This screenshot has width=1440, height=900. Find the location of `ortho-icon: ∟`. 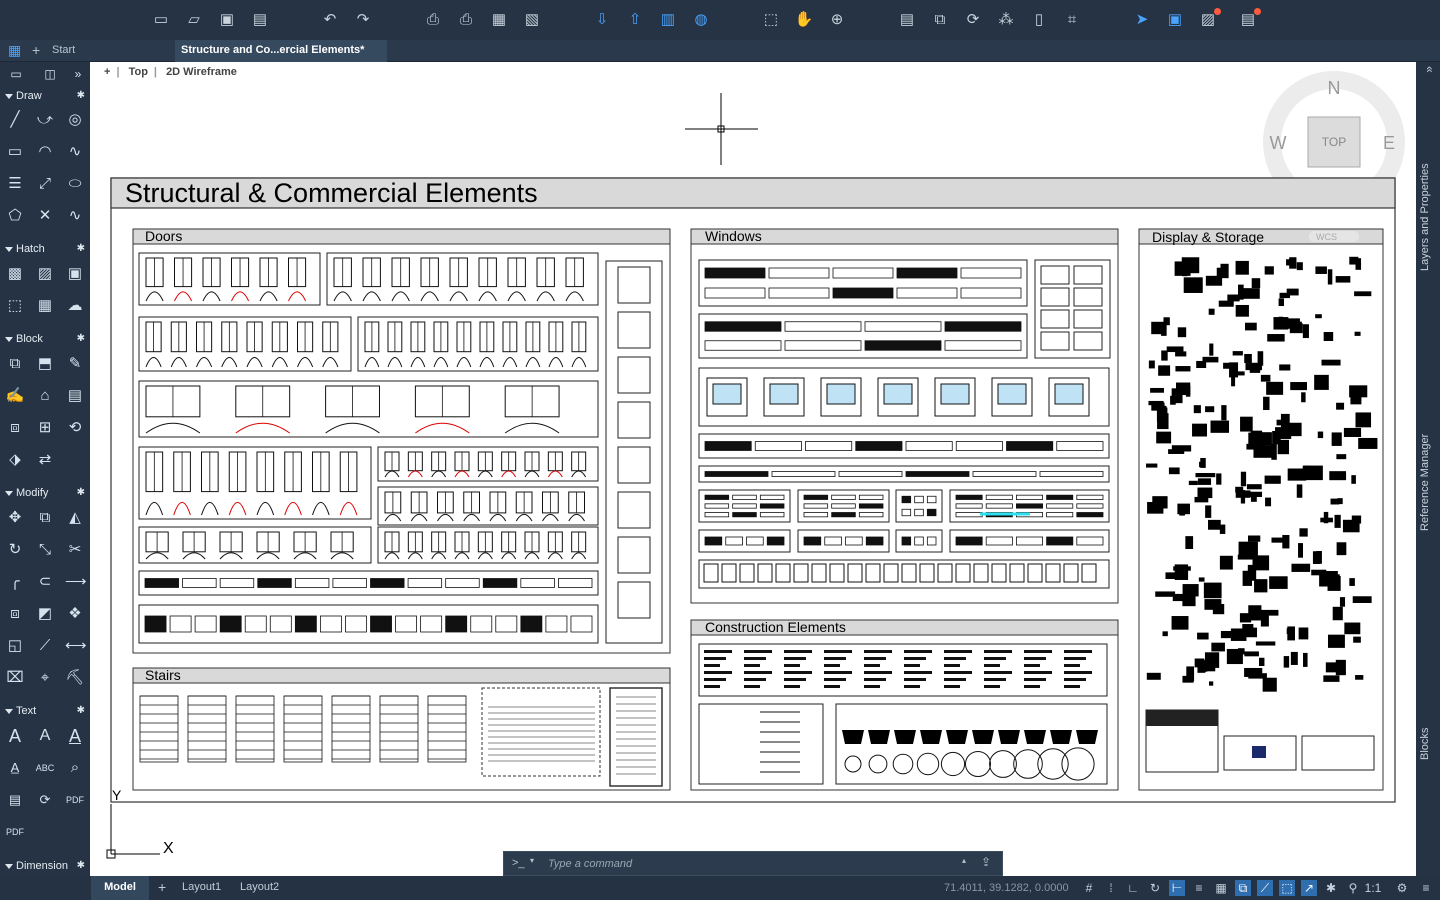

ortho-icon: ∟ is located at coordinates (1133, 888).